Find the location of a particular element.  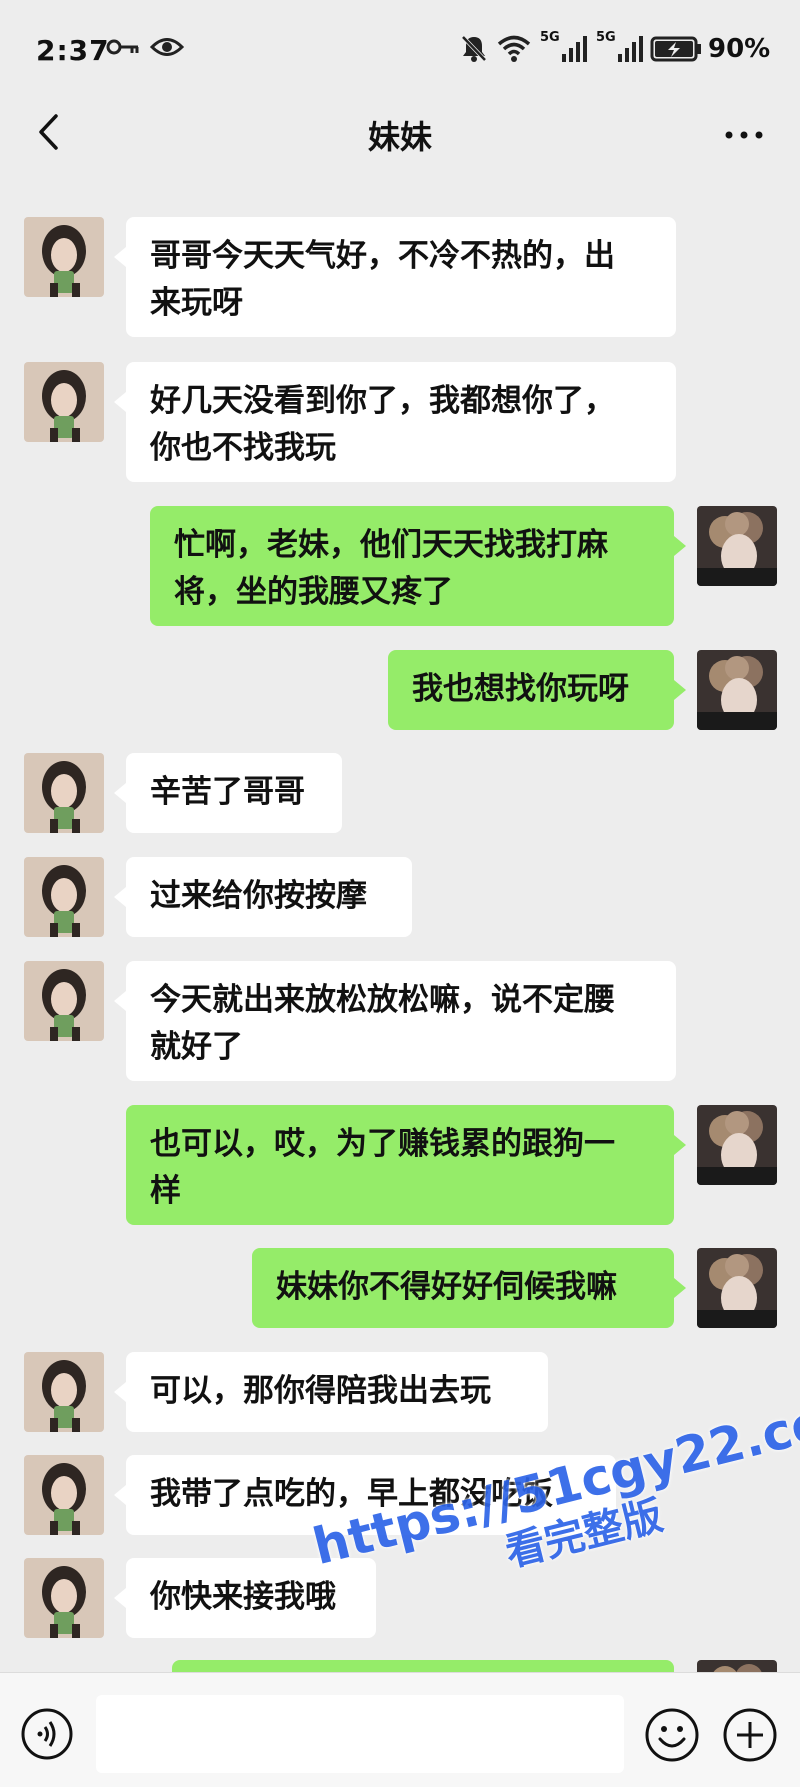

message-bubble-outgoing: 妹妹你不得好好伺候我嘛 is located at coordinates (463, 1288).